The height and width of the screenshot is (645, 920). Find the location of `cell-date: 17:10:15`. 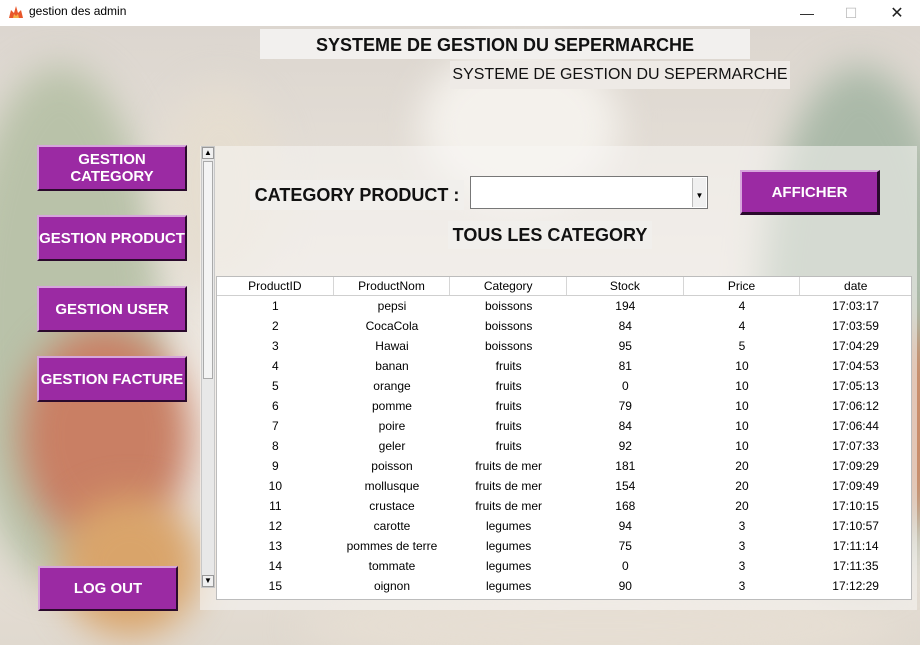

cell-date: 17:10:15 is located at coordinates (855, 506).